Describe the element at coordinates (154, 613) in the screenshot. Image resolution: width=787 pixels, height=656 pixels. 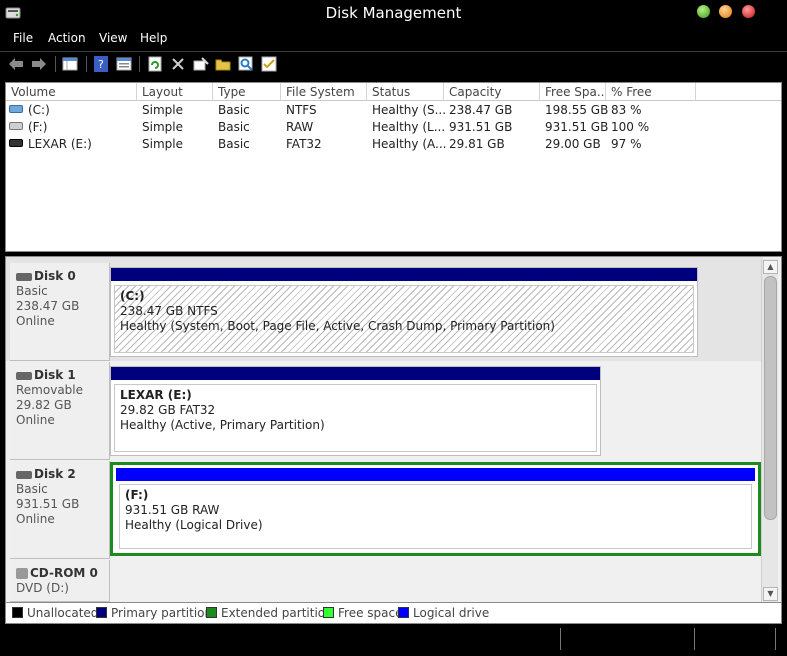
I see `legend-primary-partition: Primary partition` at that location.